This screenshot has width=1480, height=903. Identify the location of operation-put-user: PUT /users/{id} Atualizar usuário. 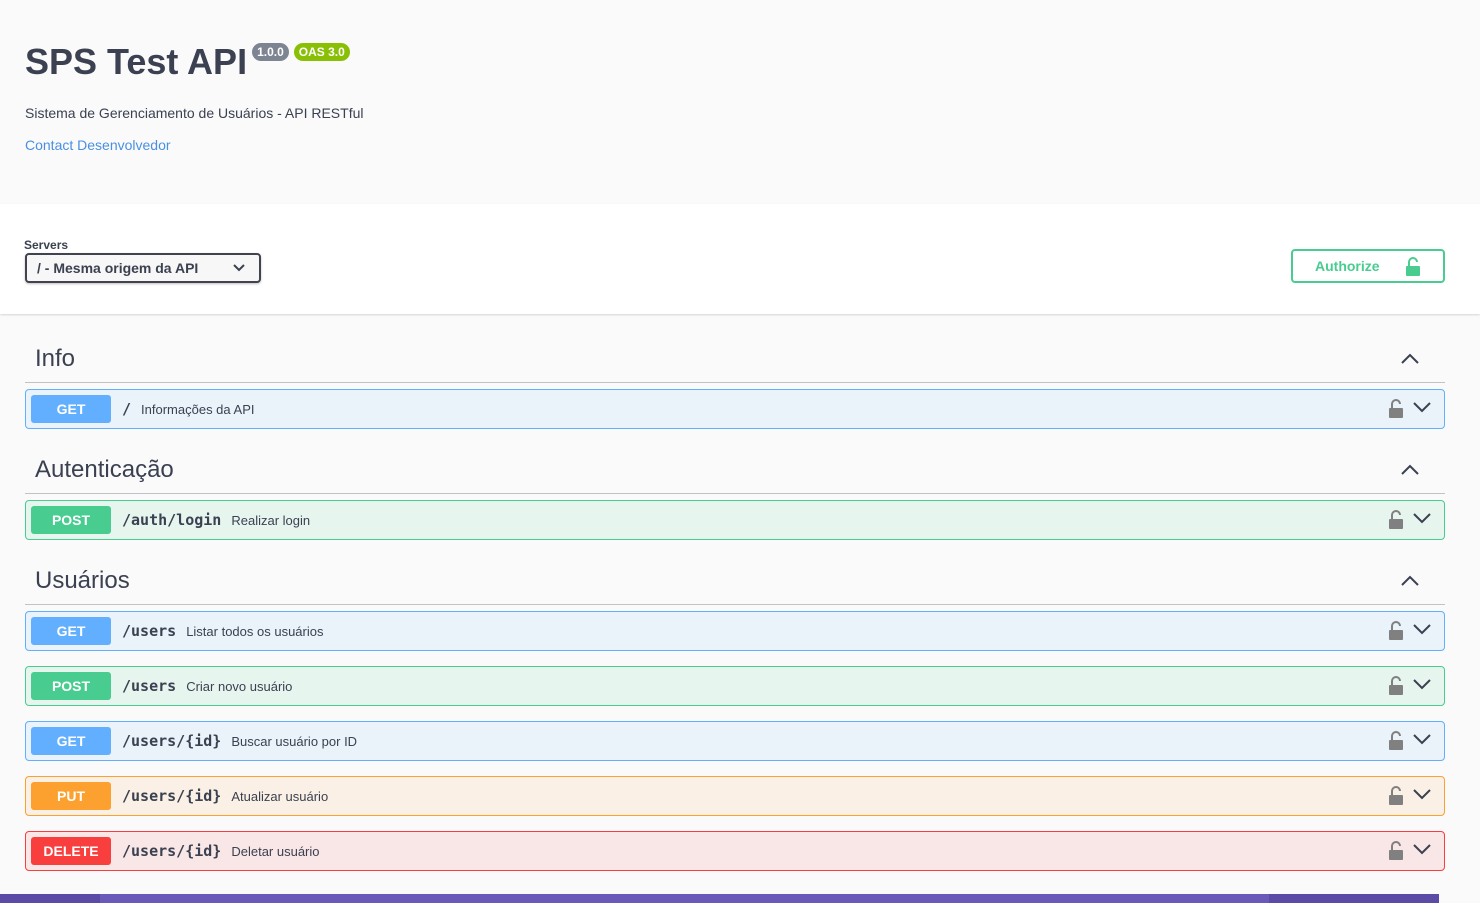
(735, 796).